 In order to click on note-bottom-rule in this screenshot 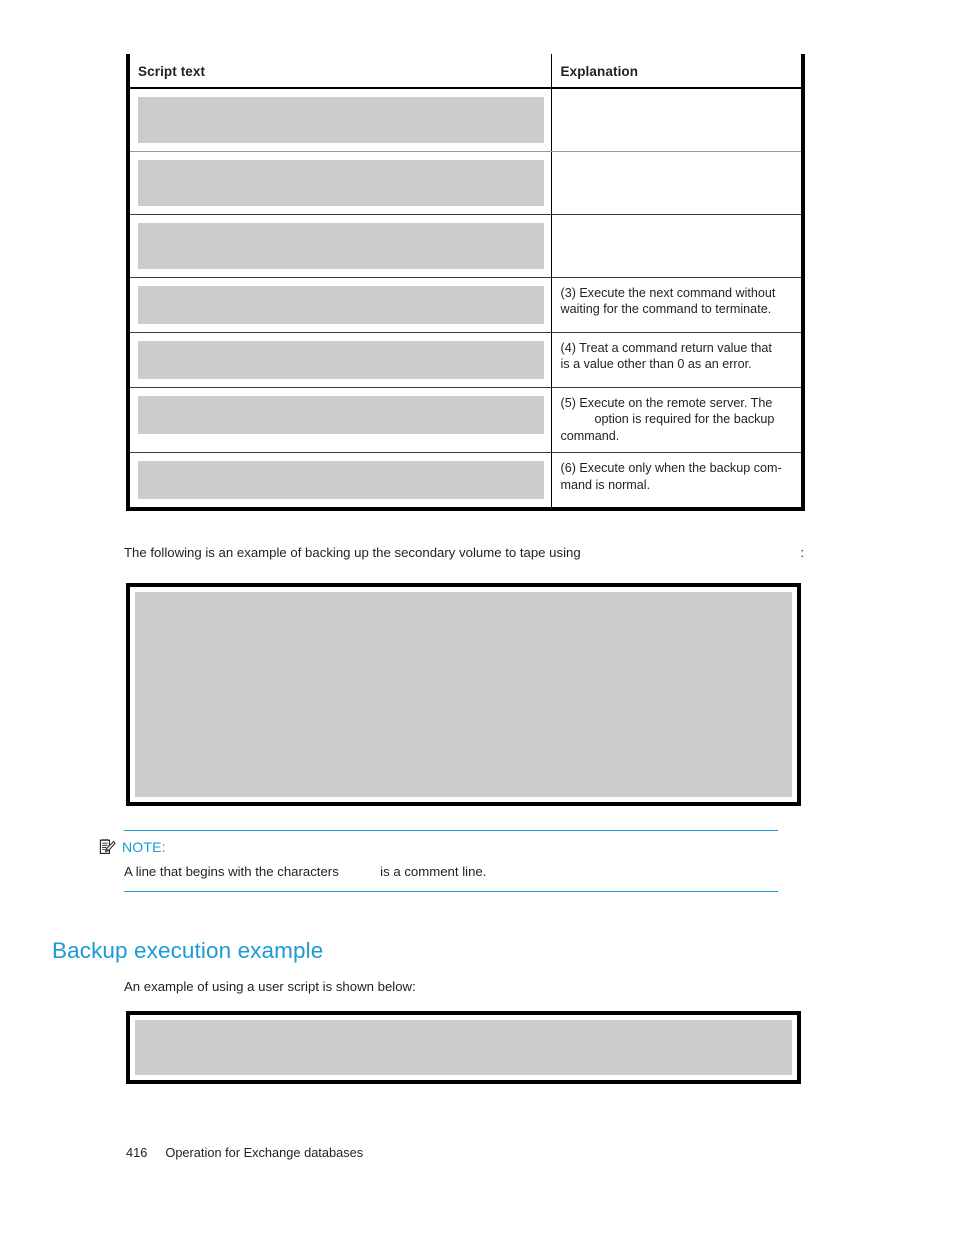, I will do `click(451, 891)`.